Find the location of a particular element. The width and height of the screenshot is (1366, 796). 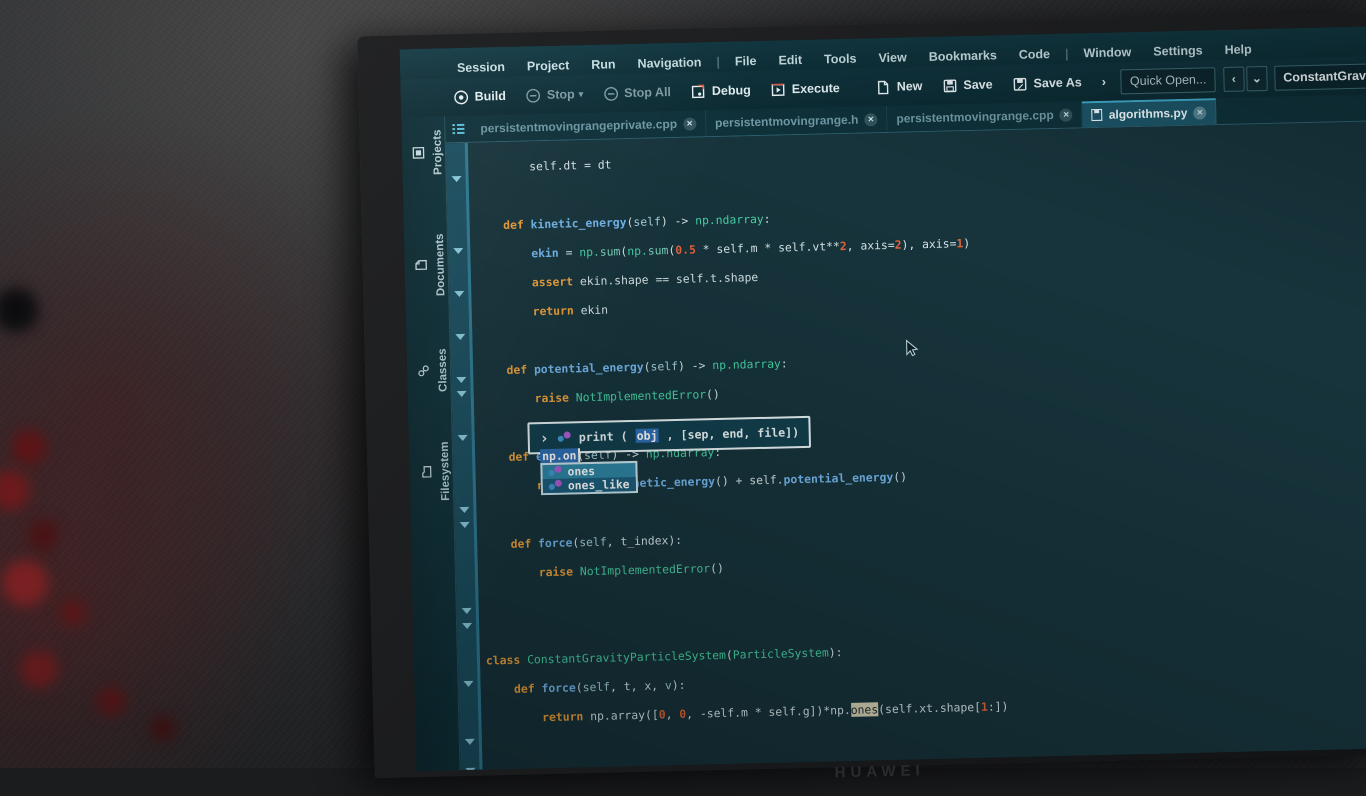

stop-all-icon is located at coordinates (610, 93).